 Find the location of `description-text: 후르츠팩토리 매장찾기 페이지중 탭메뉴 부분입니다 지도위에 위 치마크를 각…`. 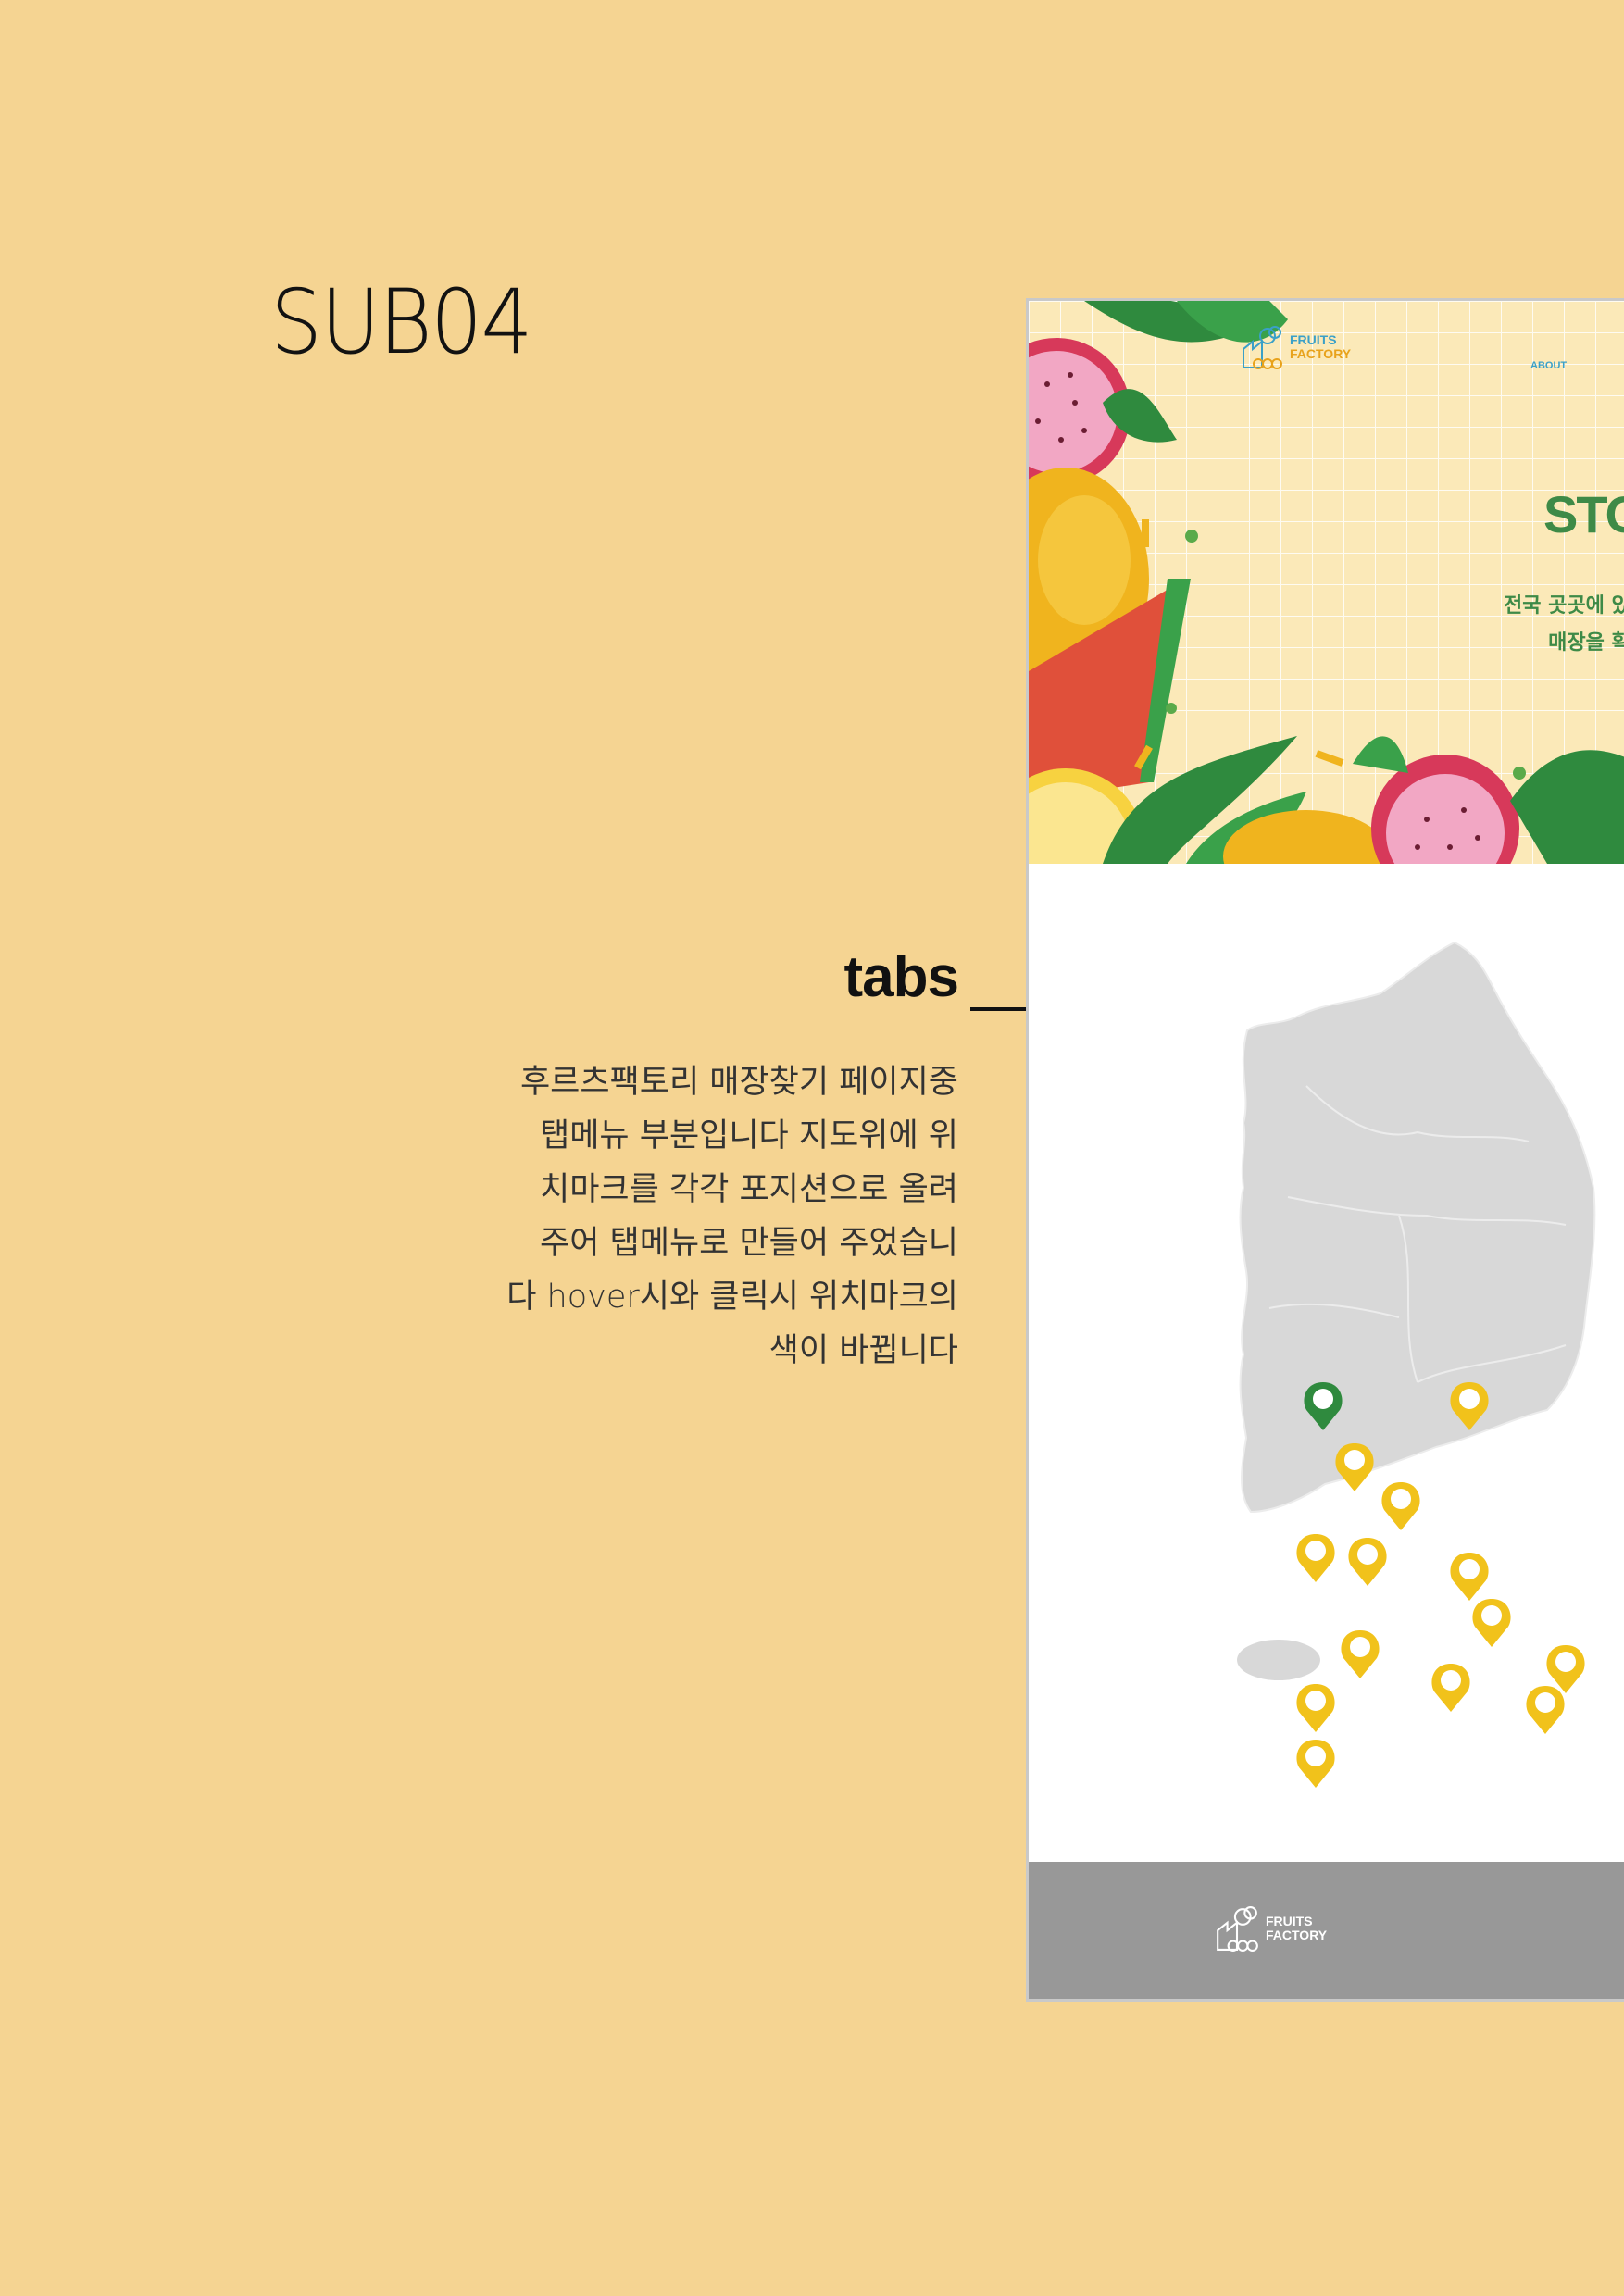

description-text: 후르츠팩토리 매장찾기 페이지중 탭메뉴 부분입니다 지도위에 위 치마크를 각… is located at coordinates (699, 1216).